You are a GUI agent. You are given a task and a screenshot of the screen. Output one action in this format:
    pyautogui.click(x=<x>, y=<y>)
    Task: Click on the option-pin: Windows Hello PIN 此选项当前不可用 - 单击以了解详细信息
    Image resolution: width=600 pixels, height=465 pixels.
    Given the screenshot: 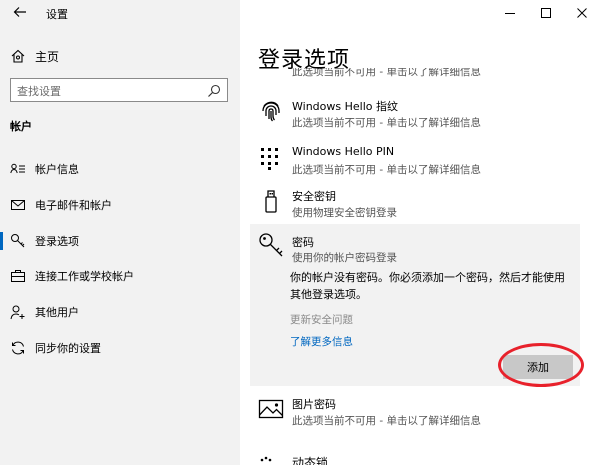 What is the action you would take?
    pyautogui.click(x=418, y=160)
    